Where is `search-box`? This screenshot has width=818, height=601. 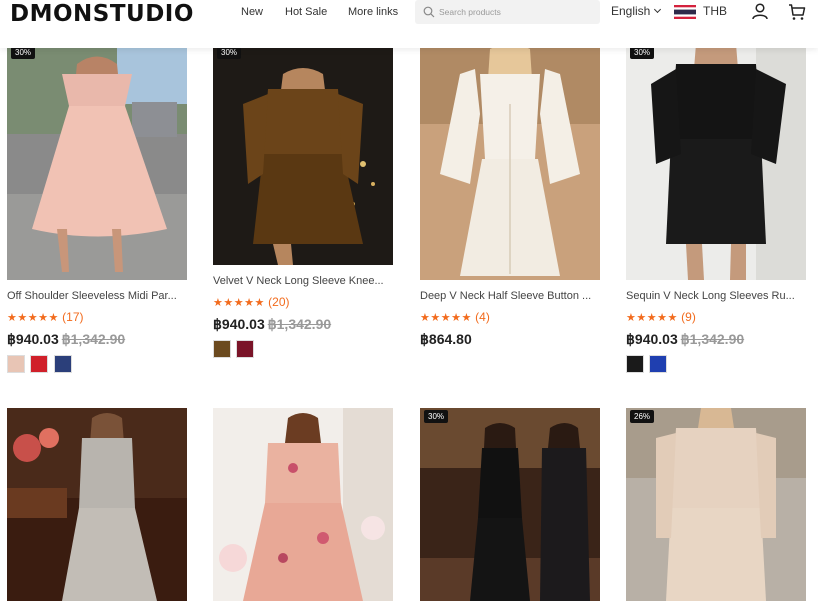 search-box is located at coordinates (507, 12).